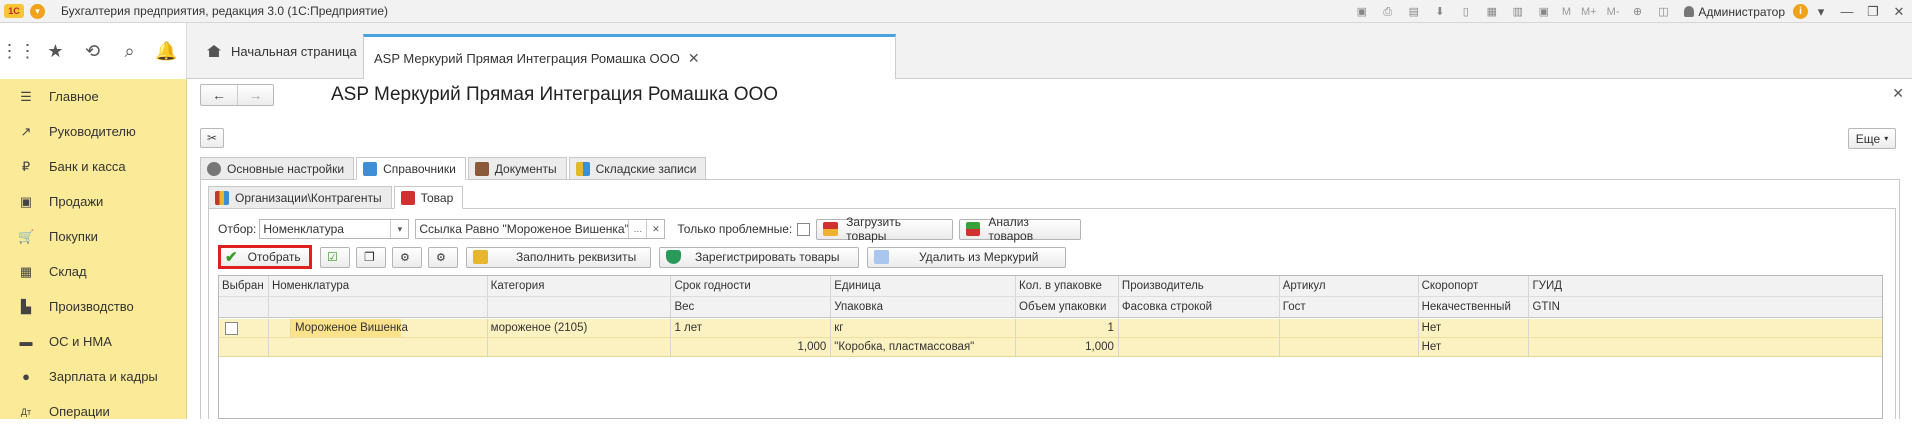 This screenshot has width=1912, height=429. What do you see at coordinates (93, 376) in the screenshot?
I see `sidebar-item-payroll: ● Зарплата и кадры` at bounding box center [93, 376].